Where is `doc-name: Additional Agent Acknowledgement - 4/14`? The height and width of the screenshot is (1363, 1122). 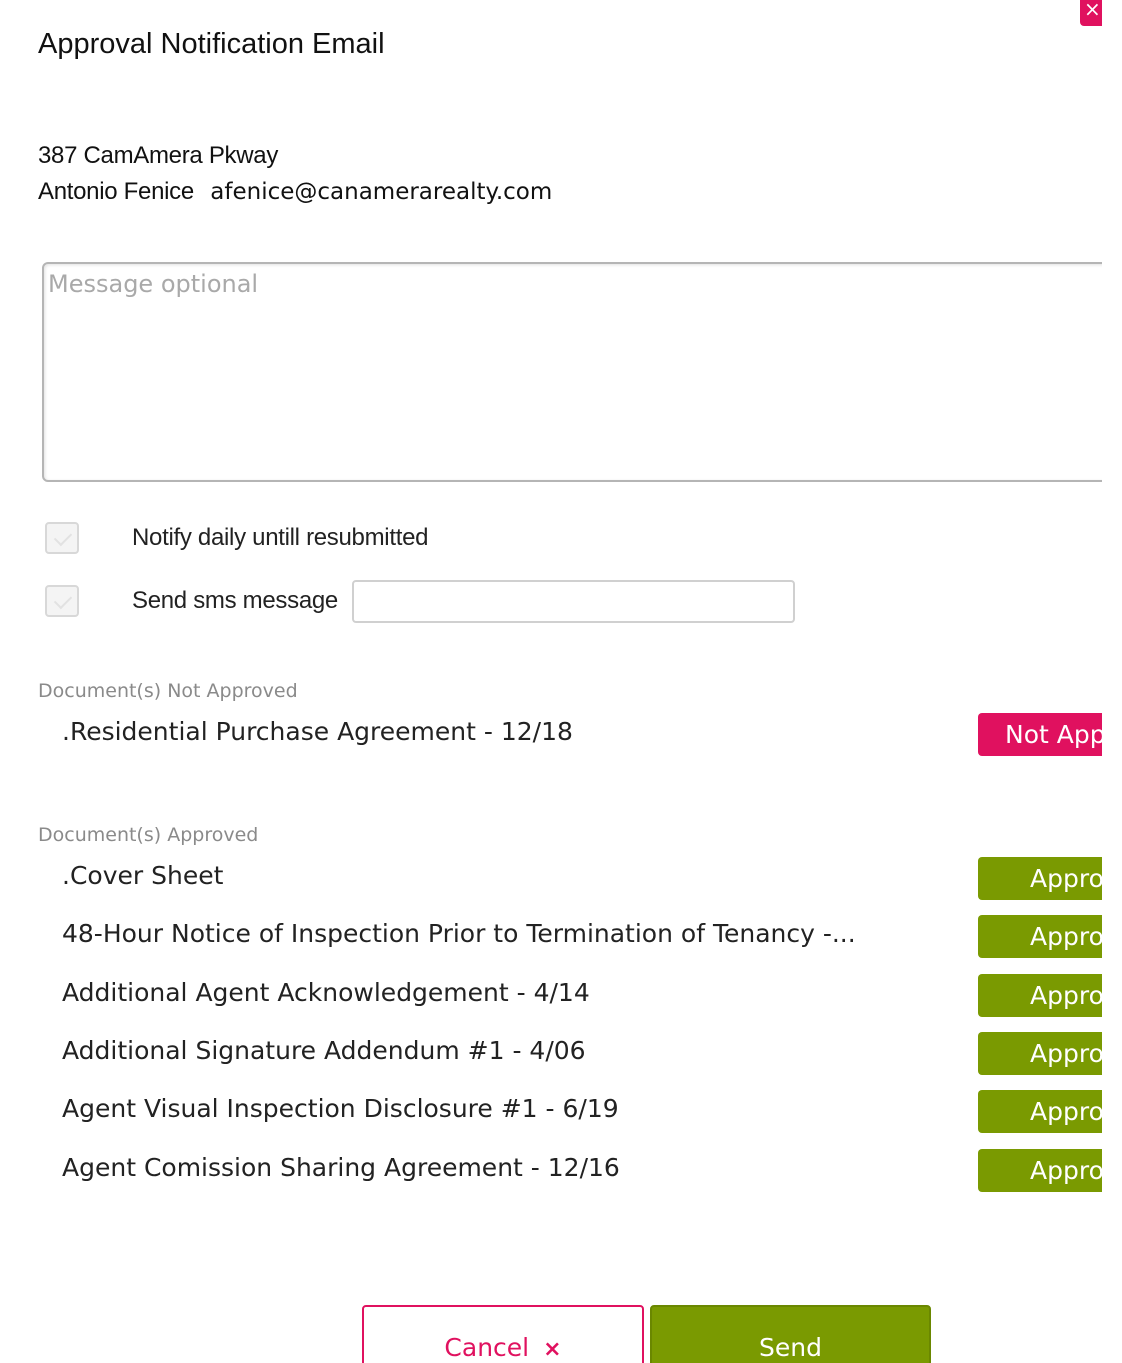
doc-name: Additional Agent Acknowledgement - 4/14 is located at coordinates (326, 992).